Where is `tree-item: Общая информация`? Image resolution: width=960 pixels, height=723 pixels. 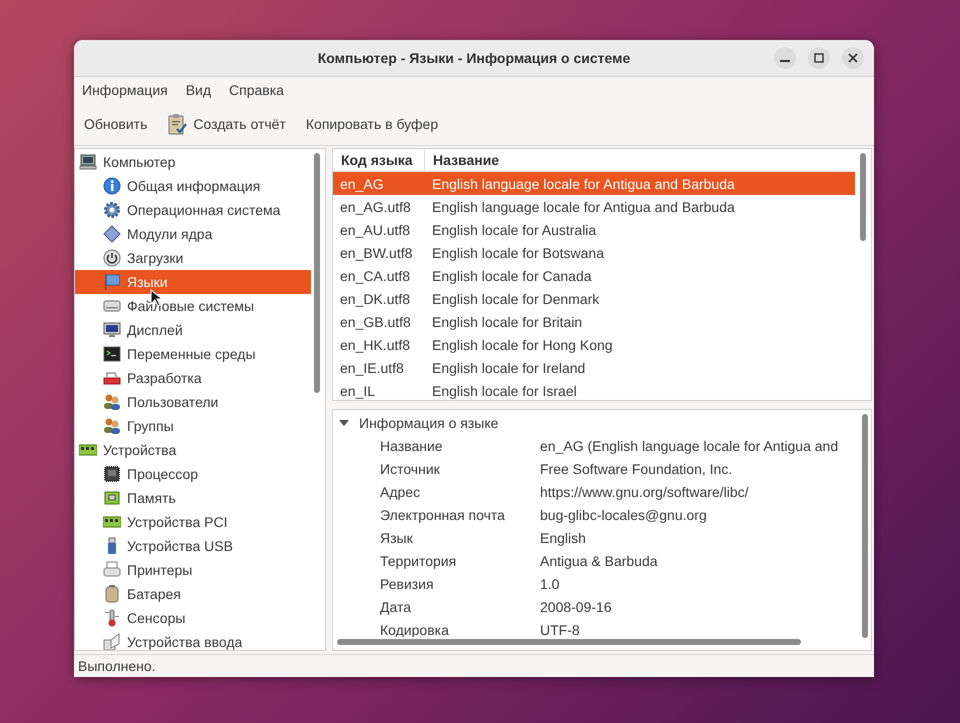 tree-item: Общая информация is located at coordinates (193, 186).